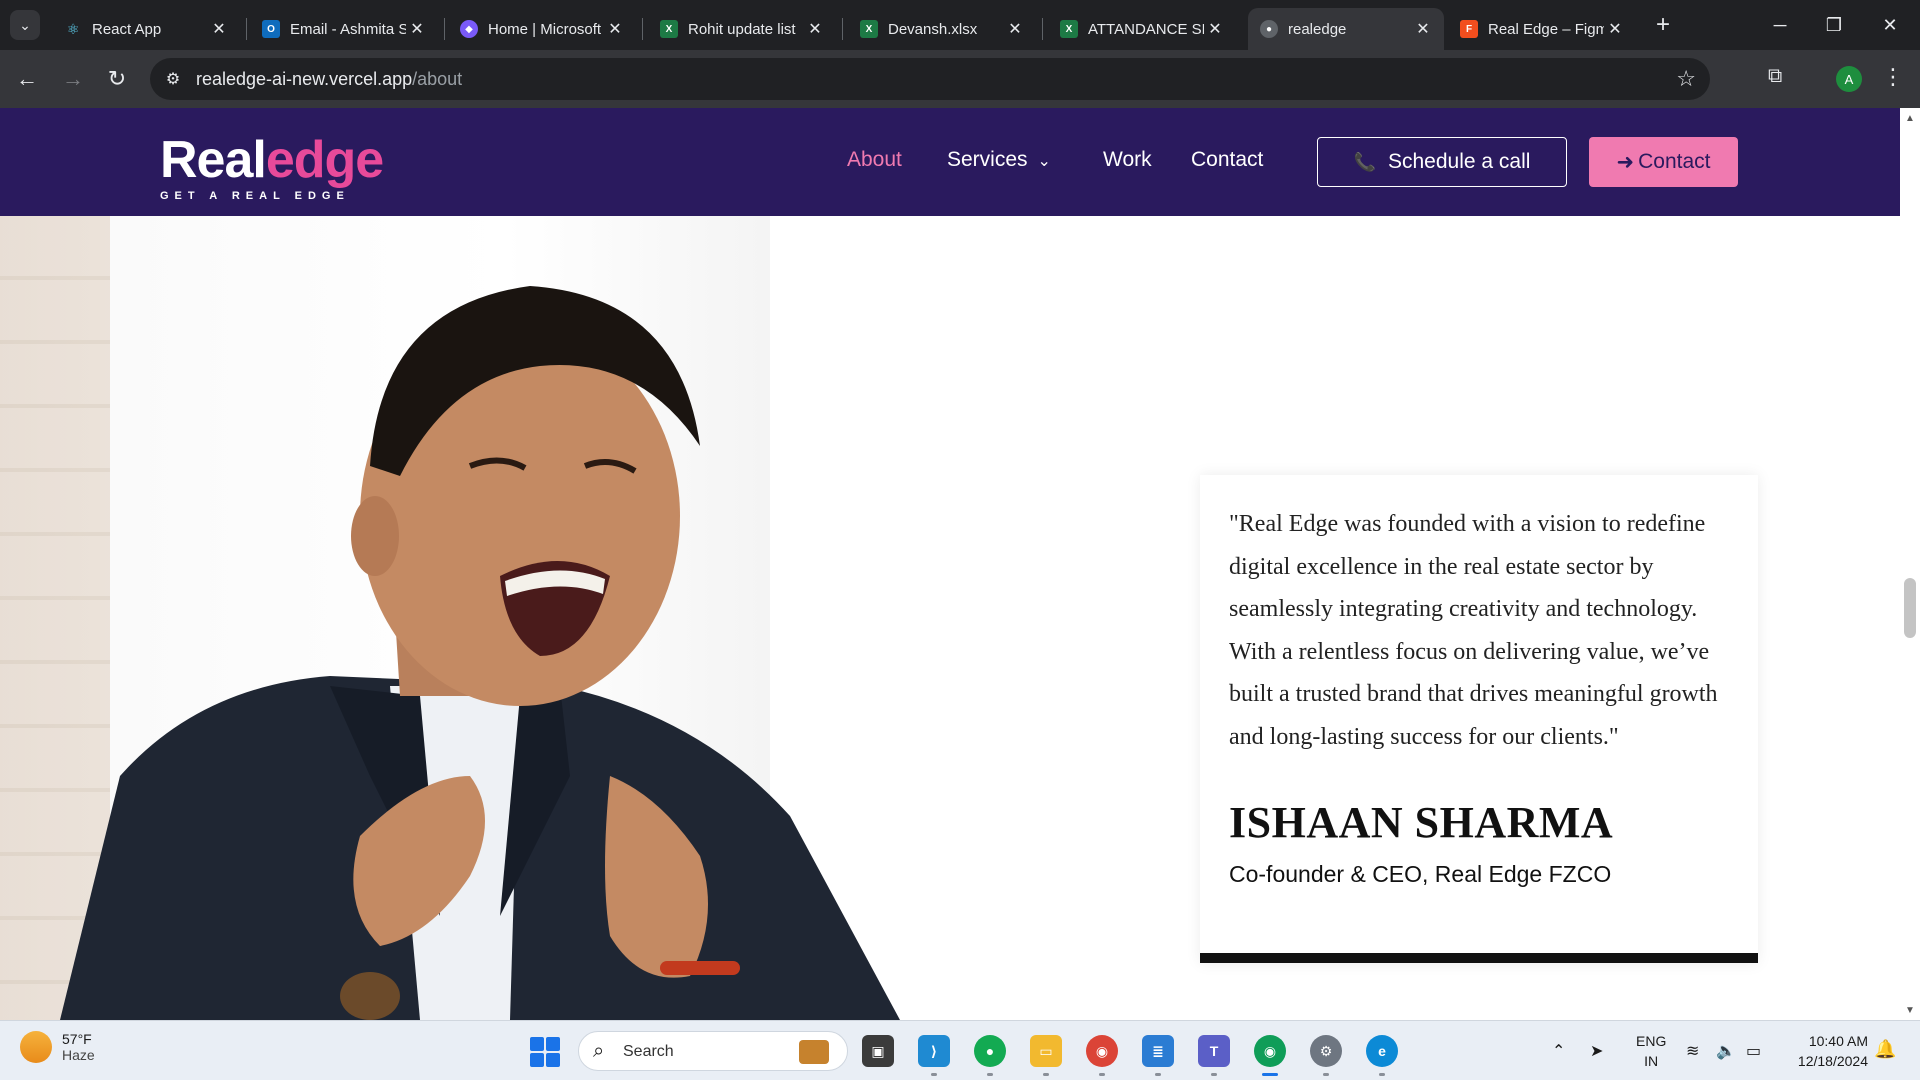 The height and width of the screenshot is (1080, 1920). I want to click on tab-rohit-update: X Rohit update list ✕, so click(742, 29).